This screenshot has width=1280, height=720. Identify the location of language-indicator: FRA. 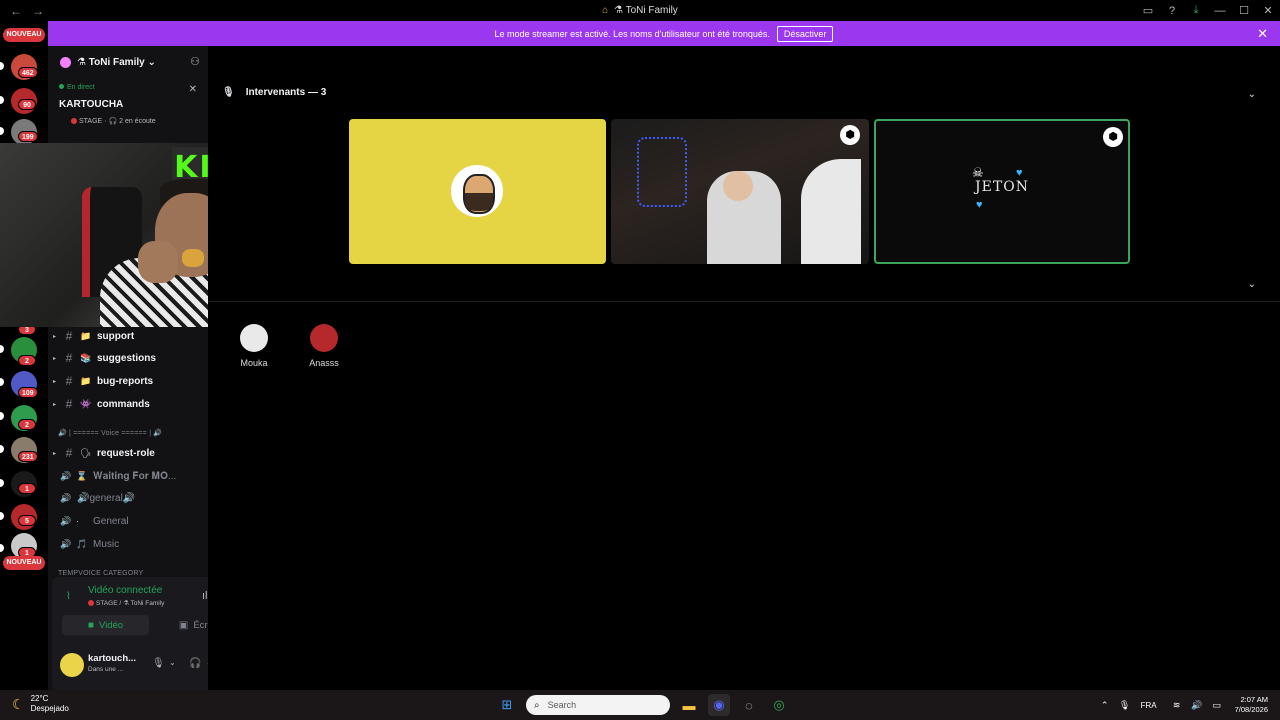
(1149, 705).